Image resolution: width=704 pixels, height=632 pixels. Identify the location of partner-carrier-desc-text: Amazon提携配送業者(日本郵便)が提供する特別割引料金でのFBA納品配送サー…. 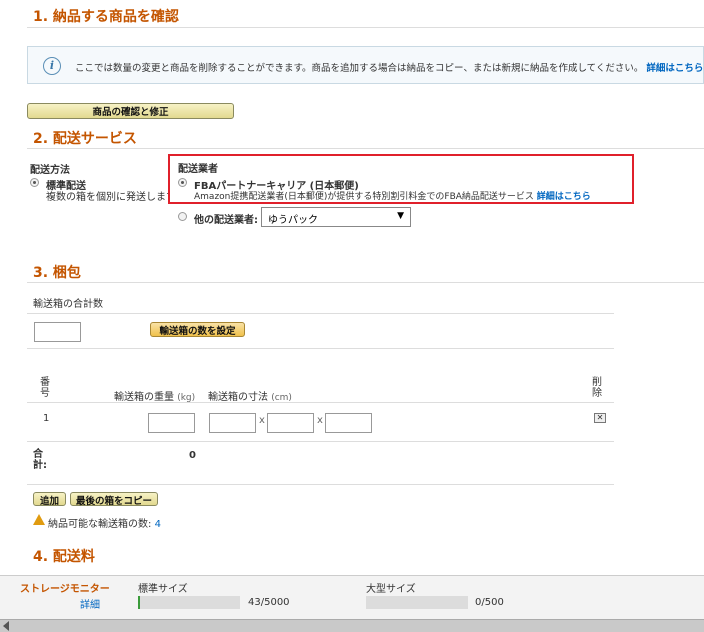
(364, 197).